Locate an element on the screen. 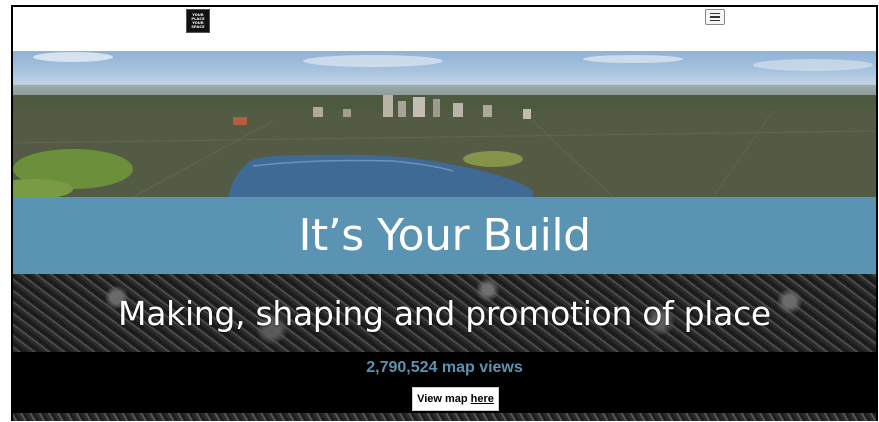 Image resolution: width=879 pixels, height=422 pixels. logo-line-4: SPACE is located at coordinates (198, 27).